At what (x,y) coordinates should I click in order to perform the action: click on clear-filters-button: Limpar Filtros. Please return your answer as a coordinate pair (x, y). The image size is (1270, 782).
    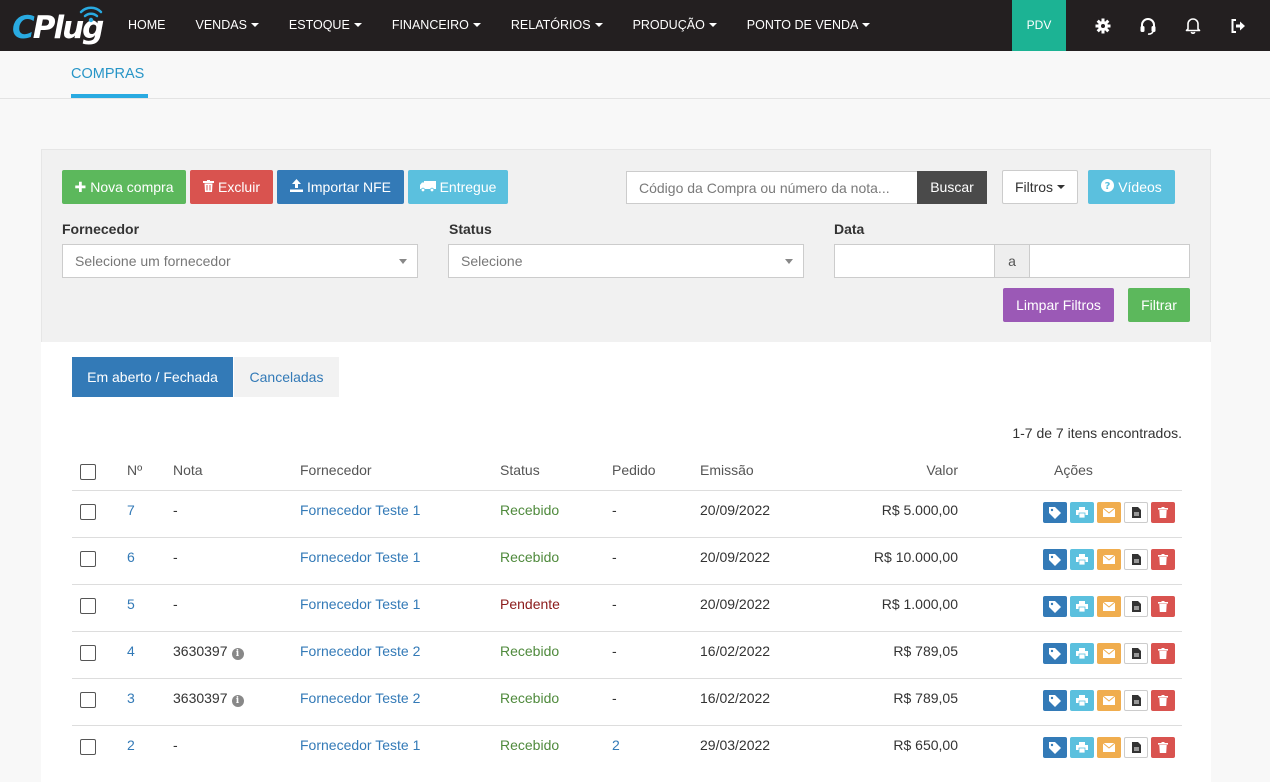
    Looking at the image, I should click on (1058, 305).